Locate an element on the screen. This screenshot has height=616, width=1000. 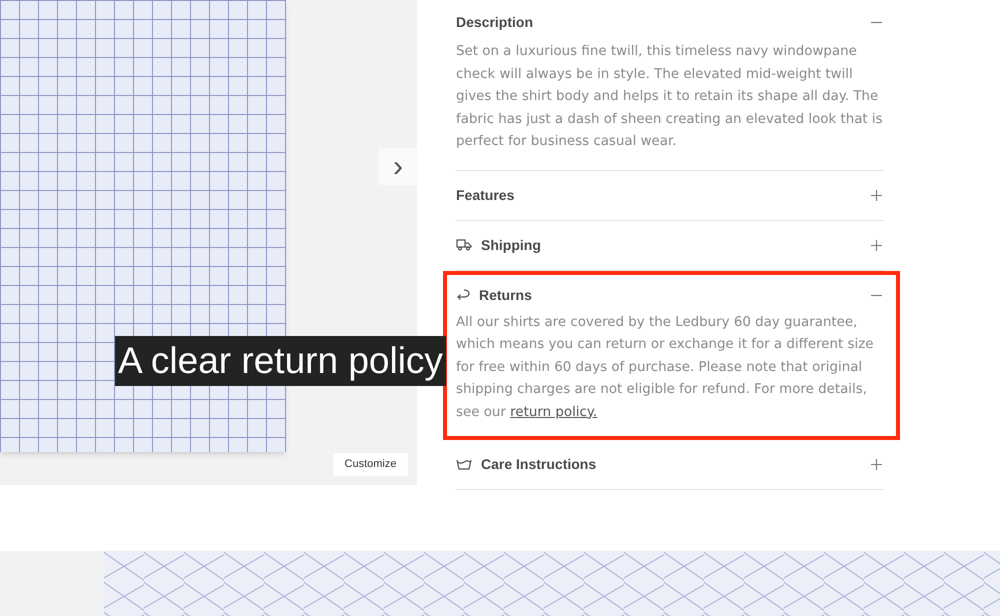
section-text: Set on a luxurious fine twill, this timeless navy windowpane check will always be in style. The elevated mid-weight twill gives the shirt body and helps it to retain its shape all day. The fabric has just a dash of sheen creating an elevated look that is perfect for business casual wear. is located at coordinates (670, 97).